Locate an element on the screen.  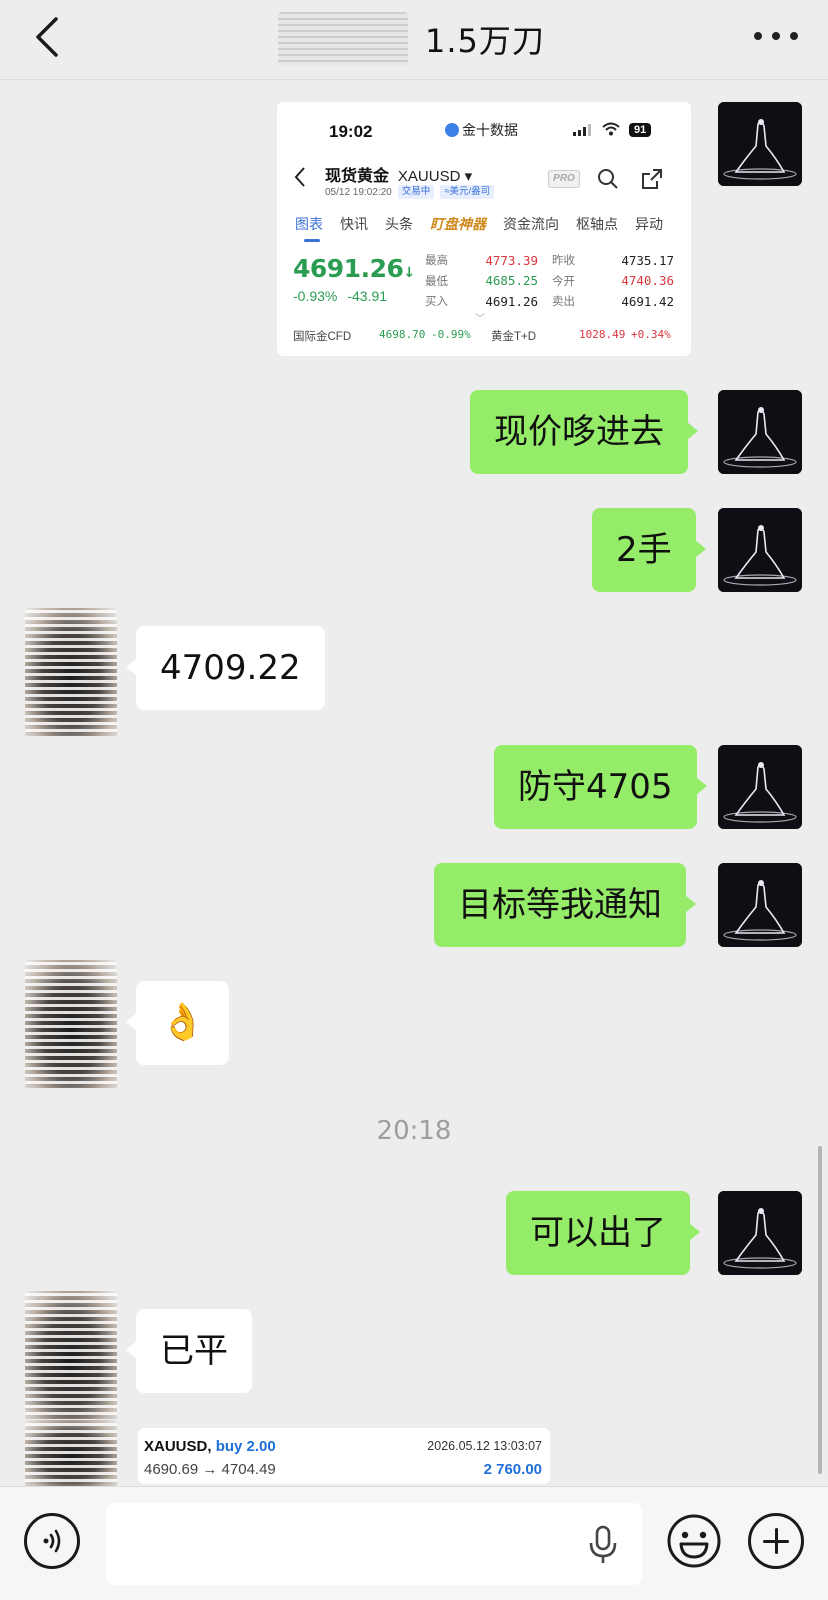
instrument-title: 现货黄金 XAUUSD ▾ is located at coordinates (398, 174).